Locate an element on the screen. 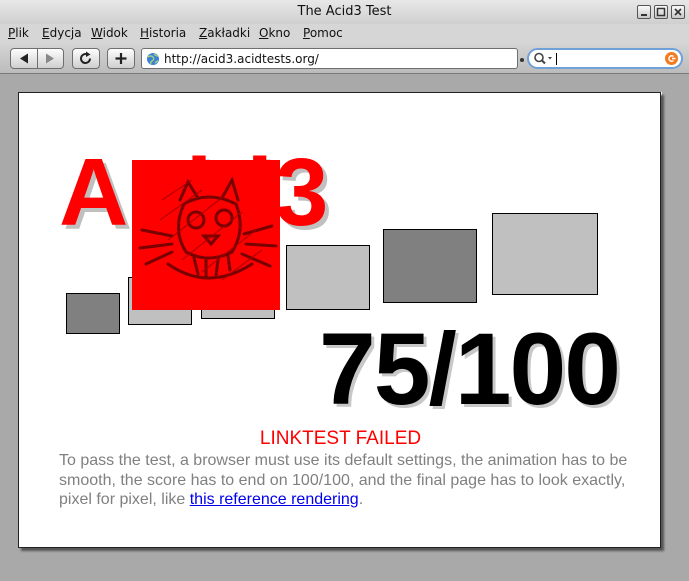  menu-widok-label: idok is located at coordinates (115, 33).